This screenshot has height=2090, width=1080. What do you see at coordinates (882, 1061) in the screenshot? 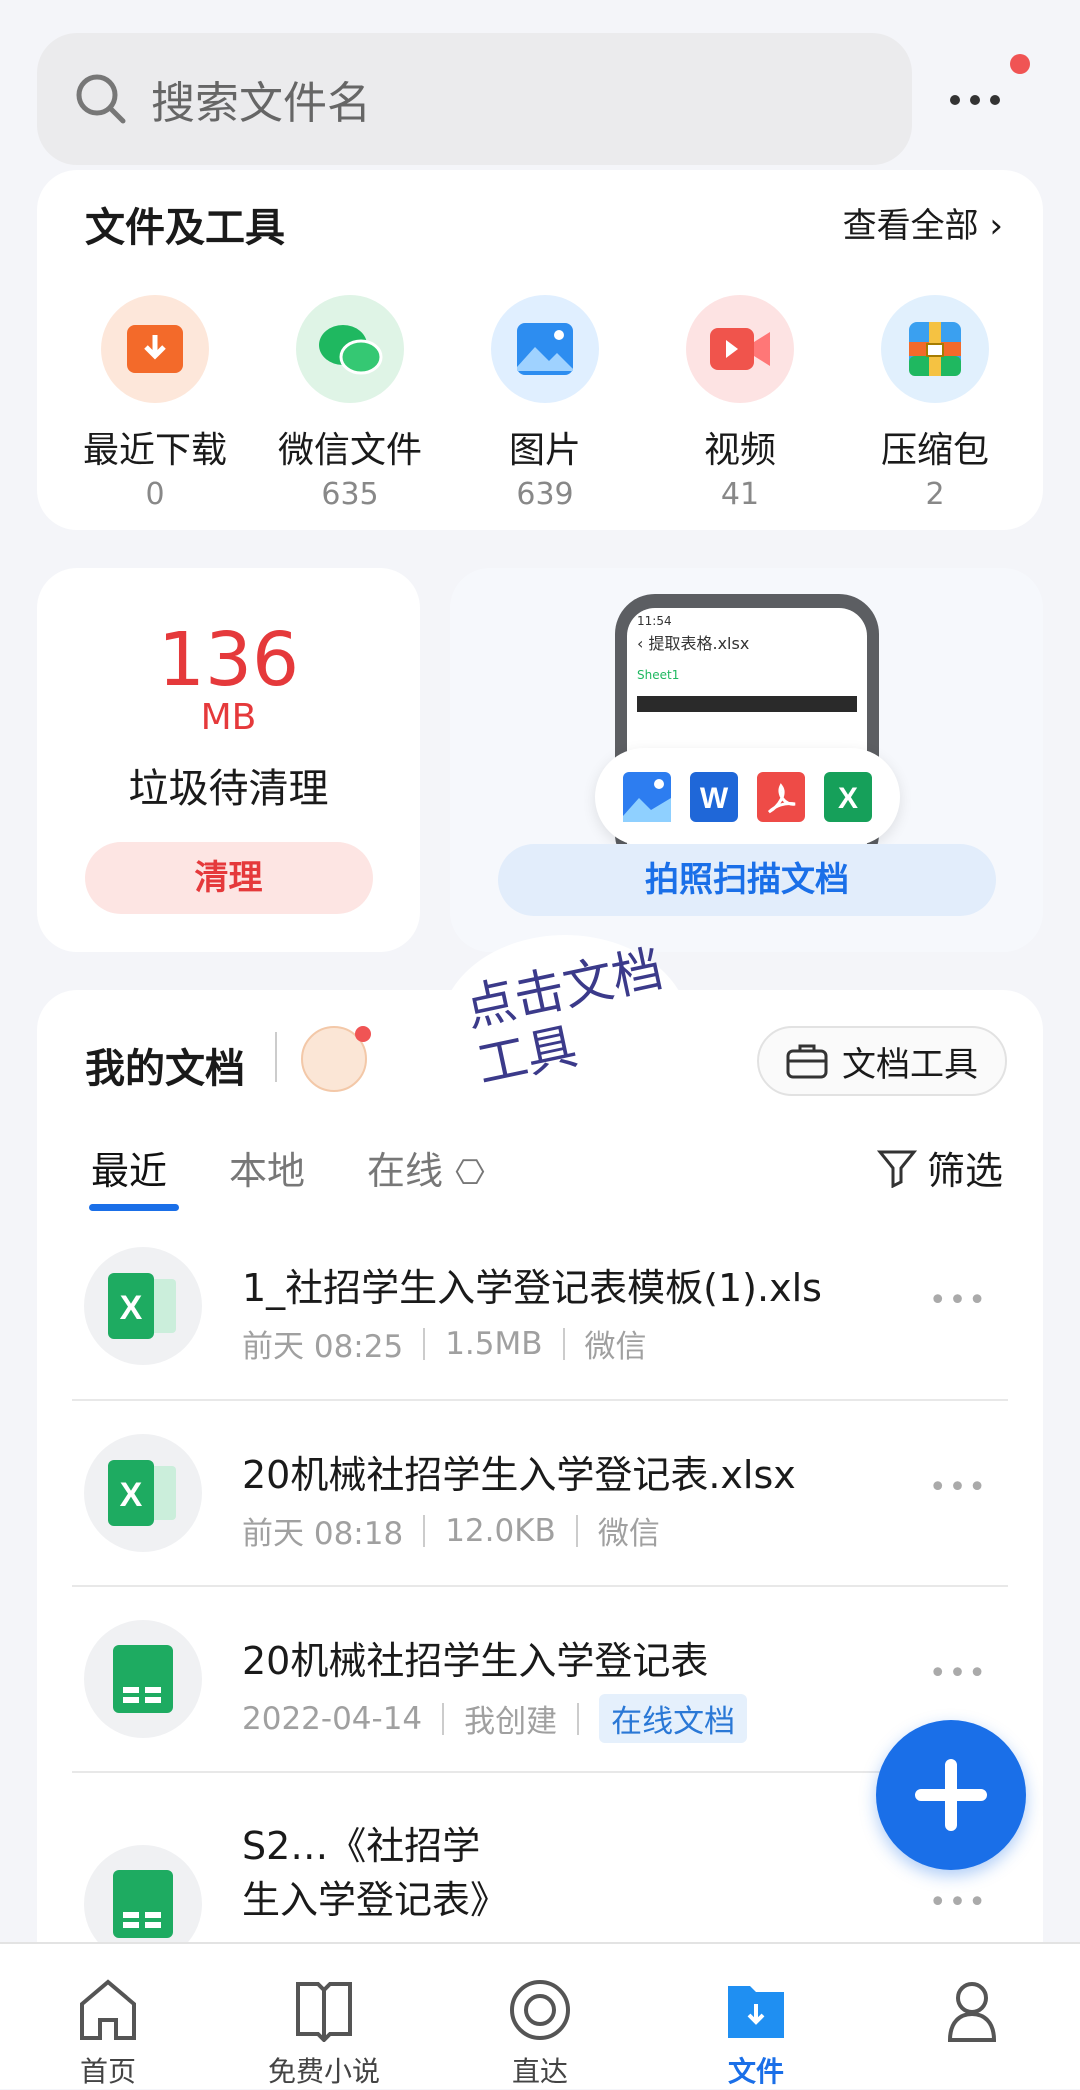
I see `doc-tools-button: 文档工具` at bounding box center [882, 1061].